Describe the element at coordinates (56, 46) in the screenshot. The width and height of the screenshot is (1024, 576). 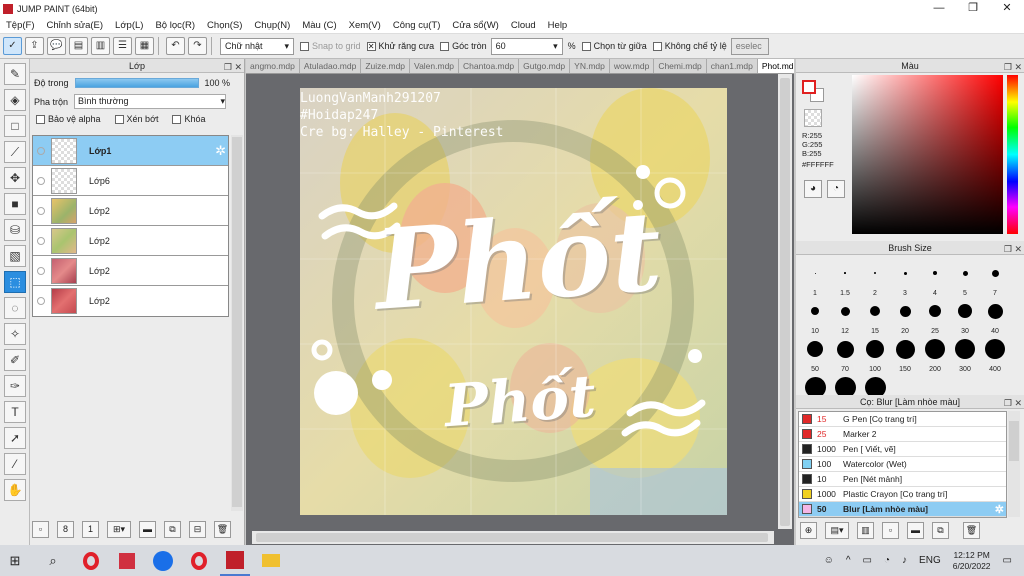
I see `comment-icon: 💬` at that location.